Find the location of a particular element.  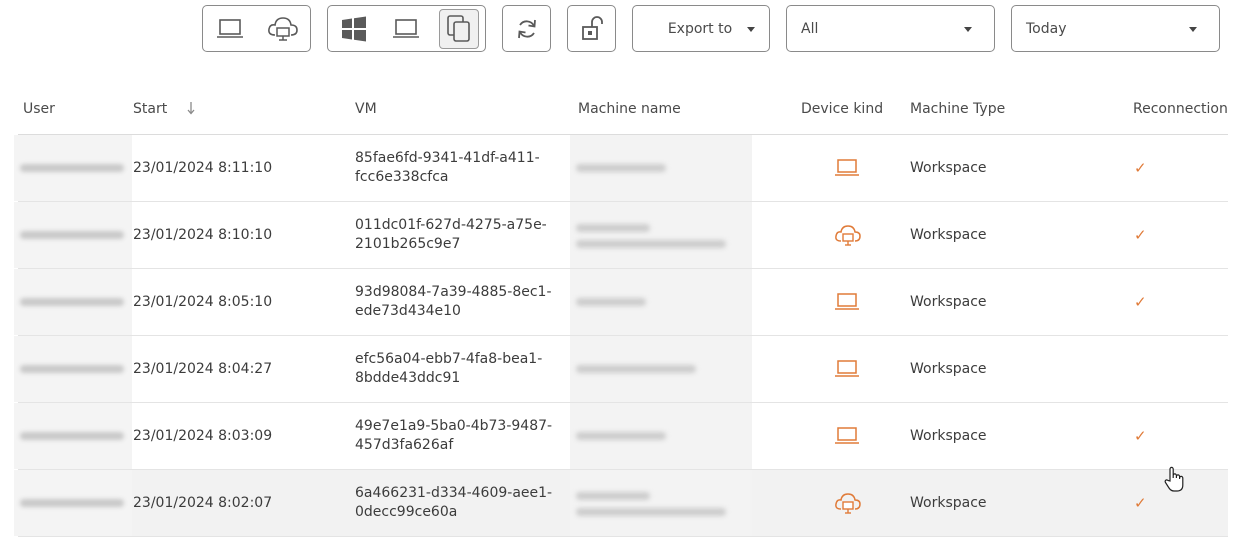

laptop-filter-button is located at coordinates (230, 29).